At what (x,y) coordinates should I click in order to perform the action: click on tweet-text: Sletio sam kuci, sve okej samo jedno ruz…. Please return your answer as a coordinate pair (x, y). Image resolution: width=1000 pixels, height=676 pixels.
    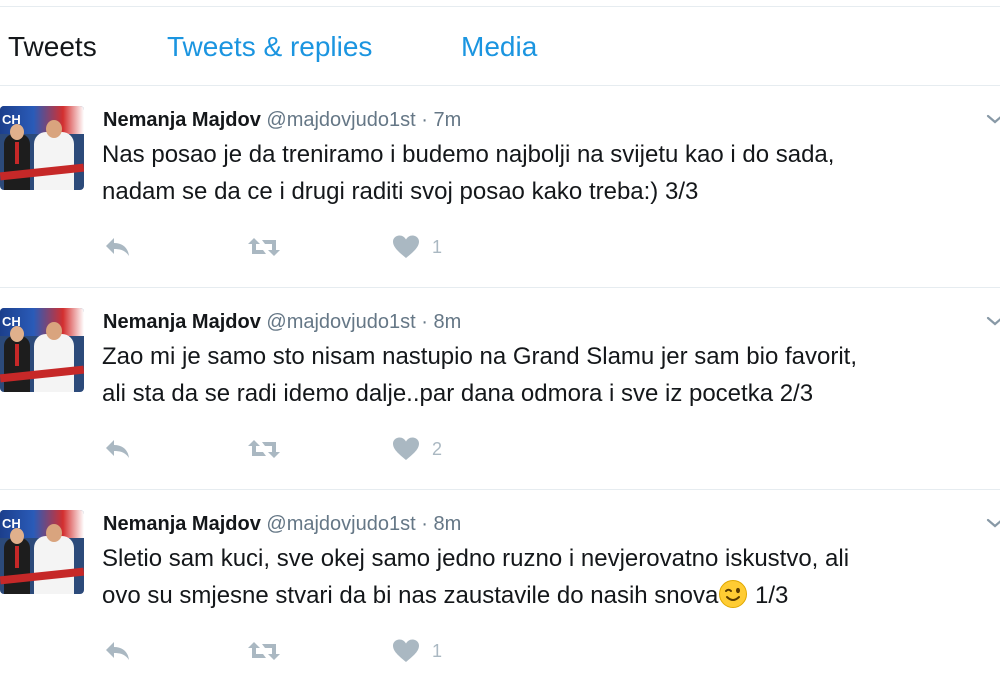
    Looking at the image, I should click on (551, 577).